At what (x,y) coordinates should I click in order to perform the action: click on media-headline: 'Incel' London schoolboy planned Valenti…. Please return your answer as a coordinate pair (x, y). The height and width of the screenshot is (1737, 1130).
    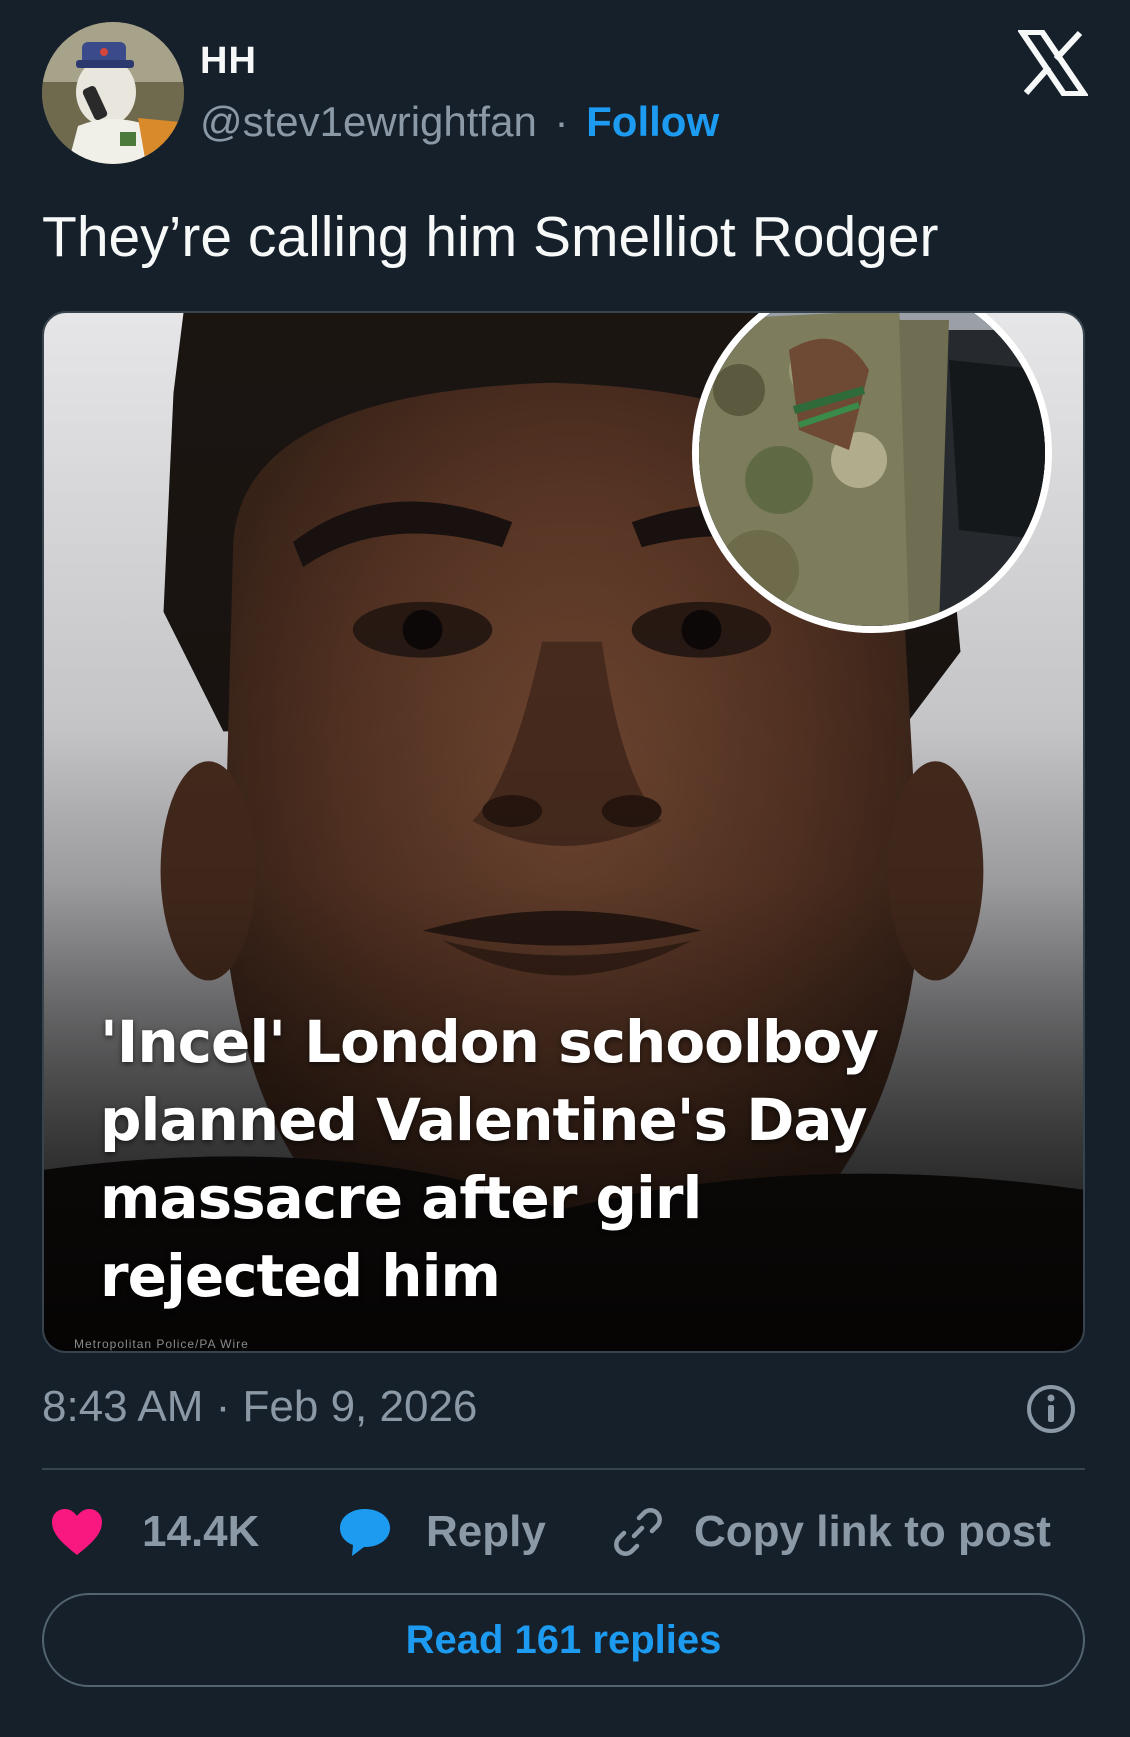
    Looking at the image, I should click on (540, 1159).